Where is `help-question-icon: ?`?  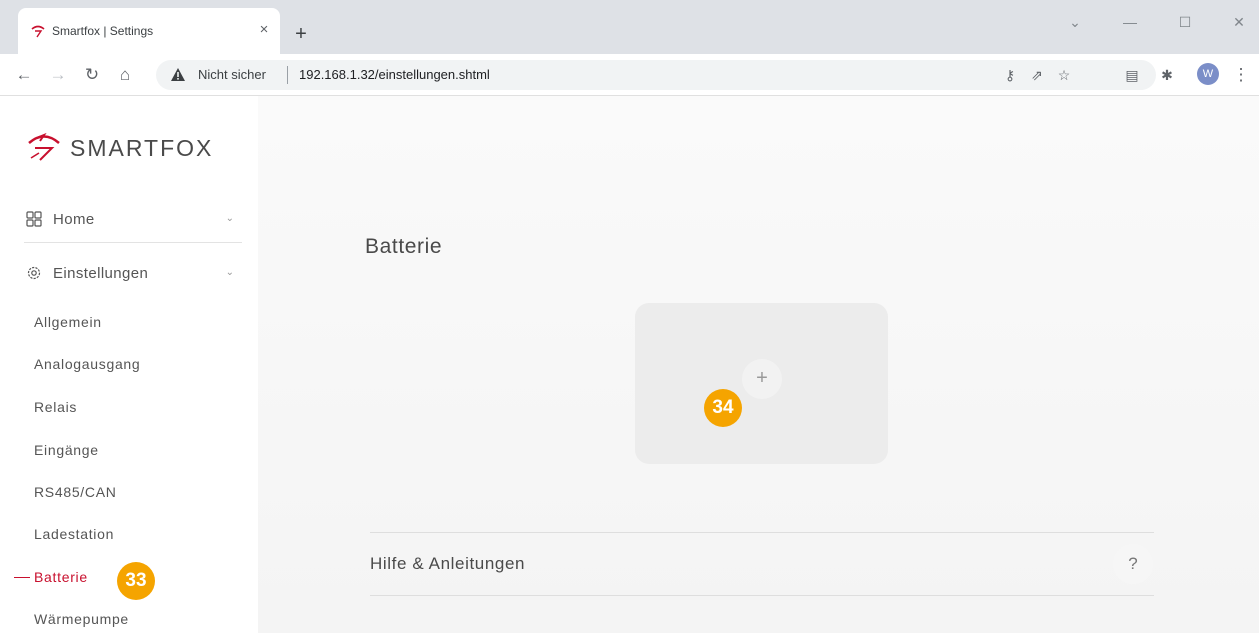 help-question-icon: ? is located at coordinates (1133, 564).